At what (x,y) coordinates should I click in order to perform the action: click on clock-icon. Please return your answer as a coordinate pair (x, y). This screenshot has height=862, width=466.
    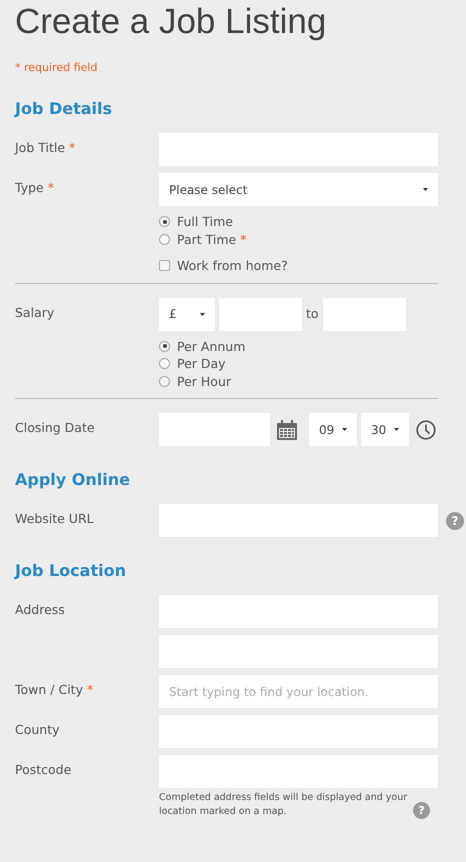
    Looking at the image, I should click on (426, 430).